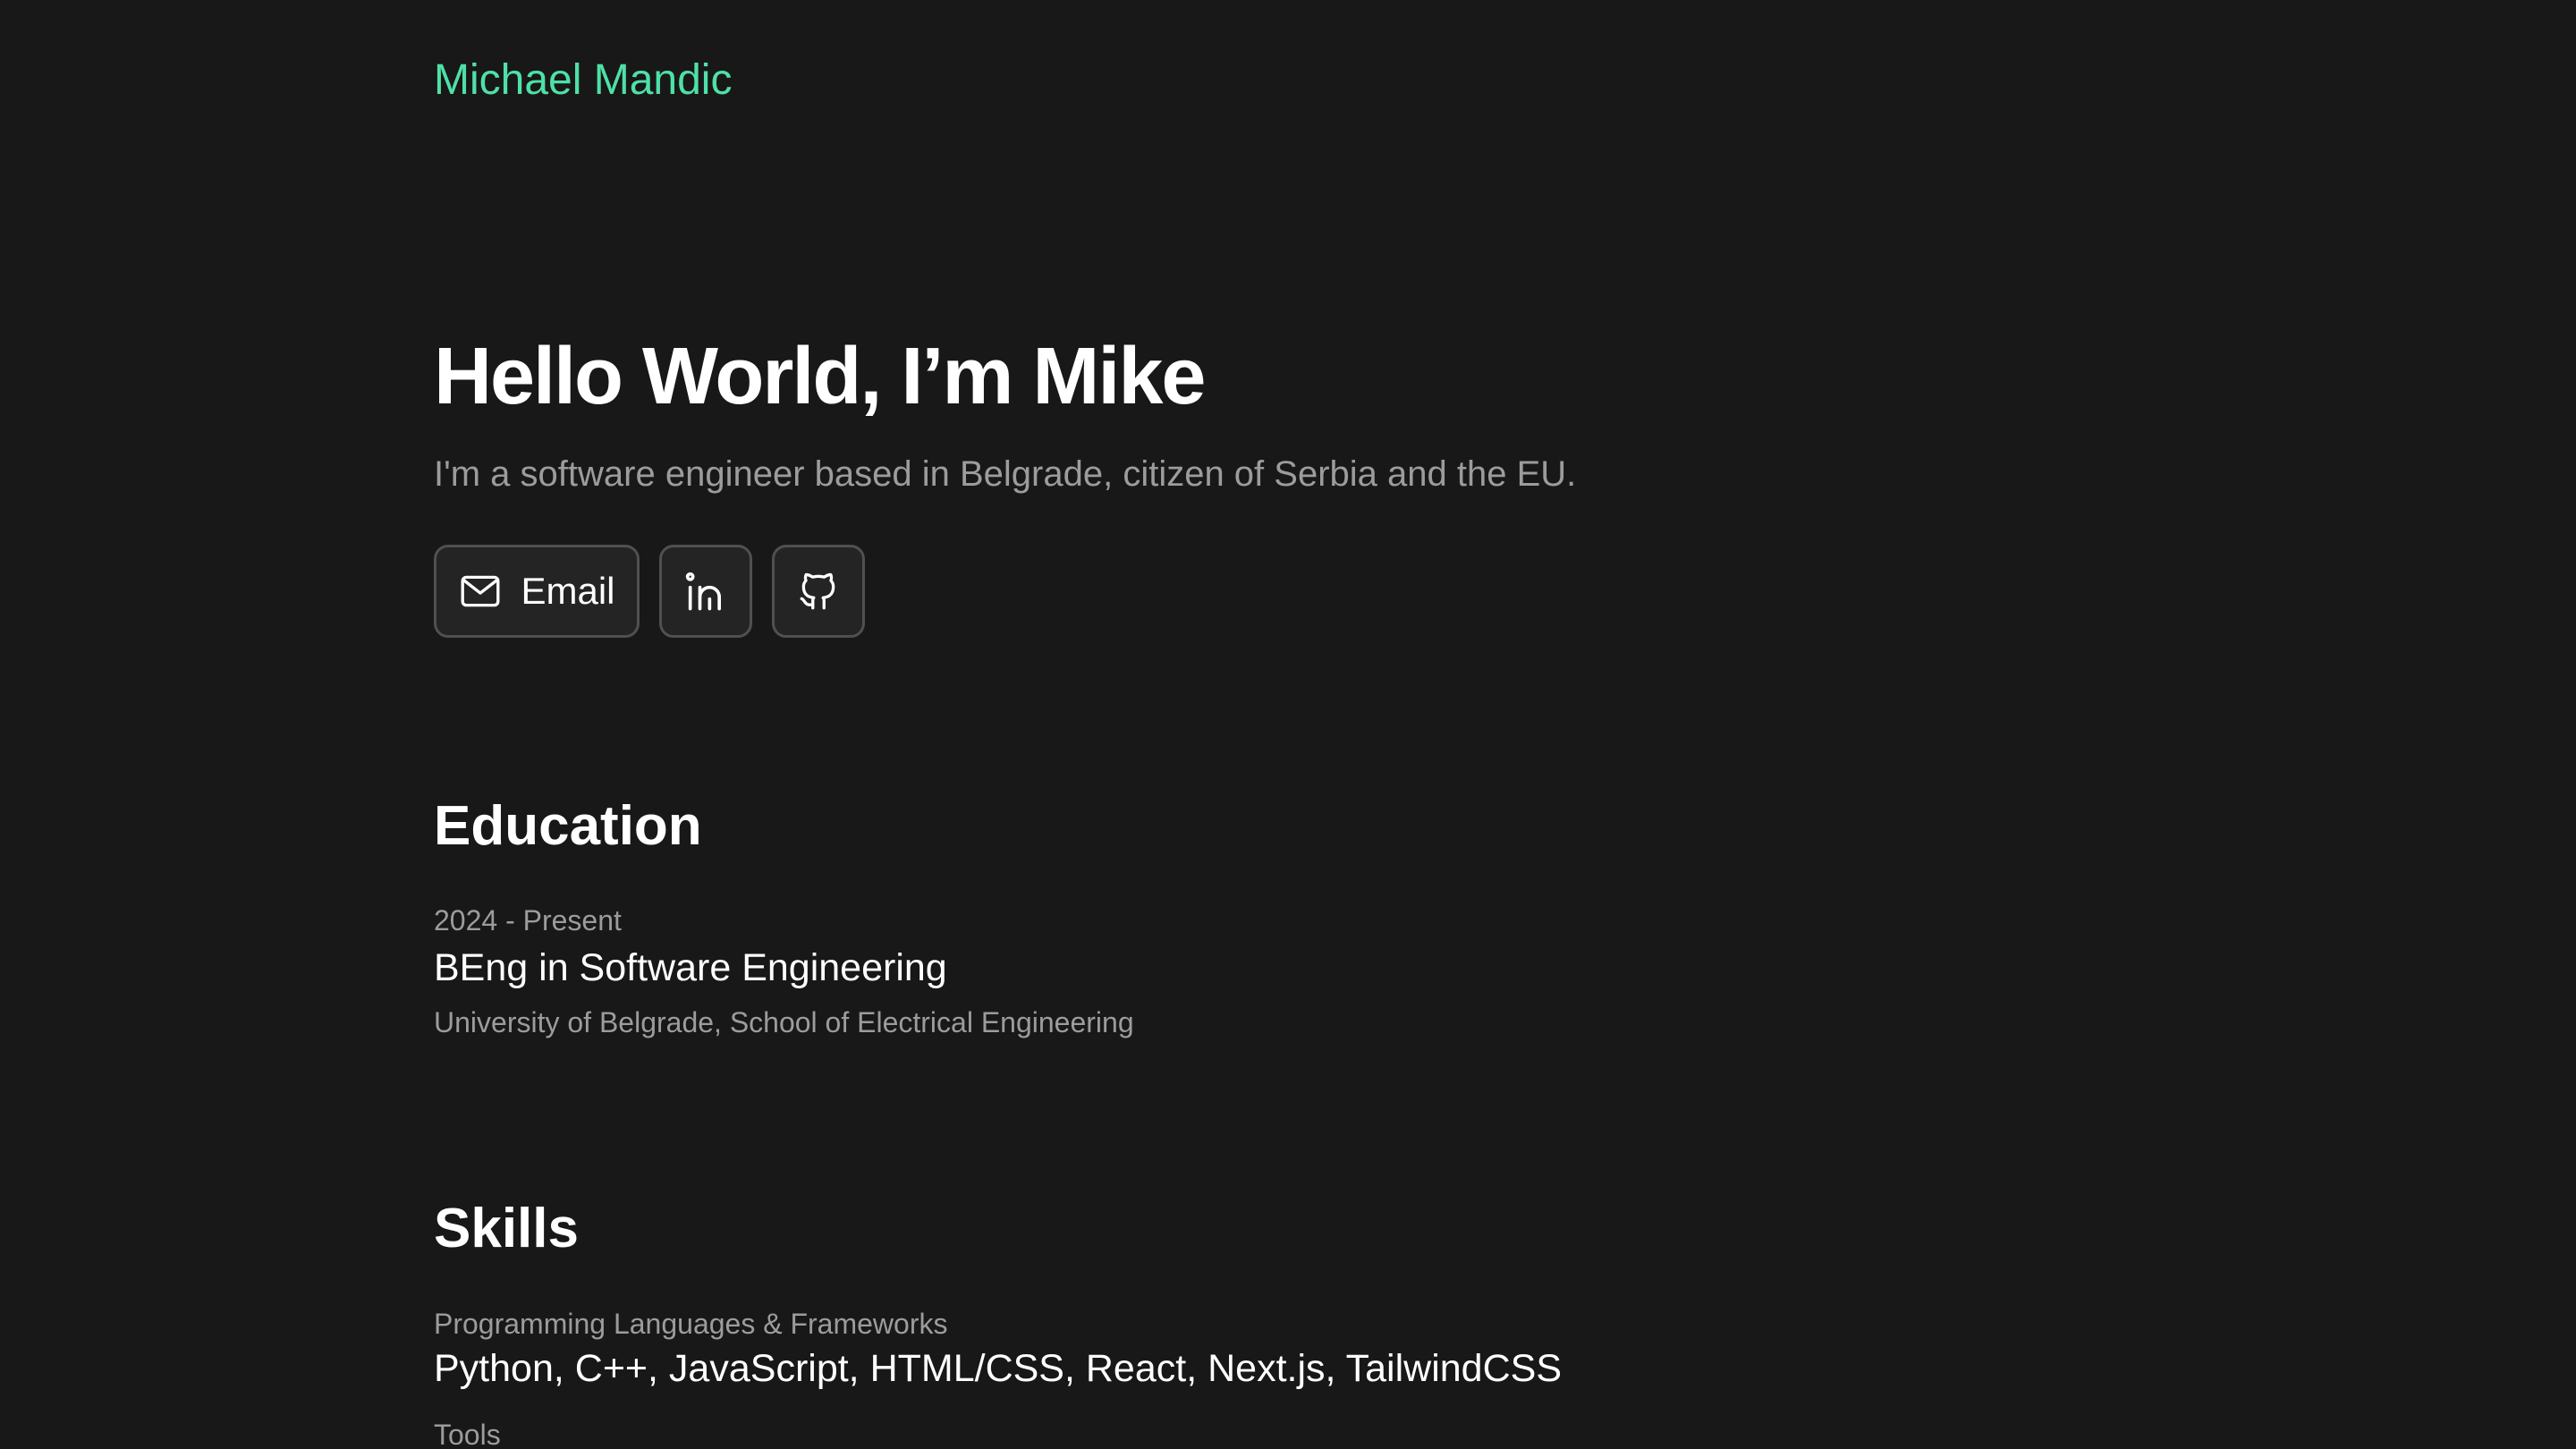  I want to click on email-button: Email, so click(537, 591).